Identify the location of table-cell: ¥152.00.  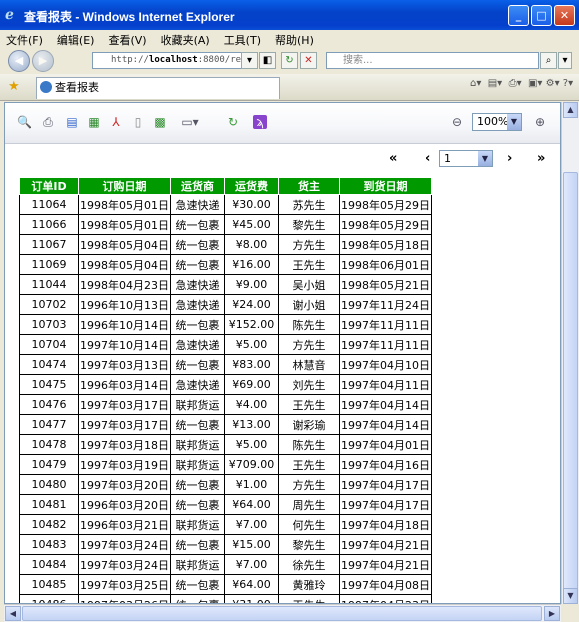
(251, 324).